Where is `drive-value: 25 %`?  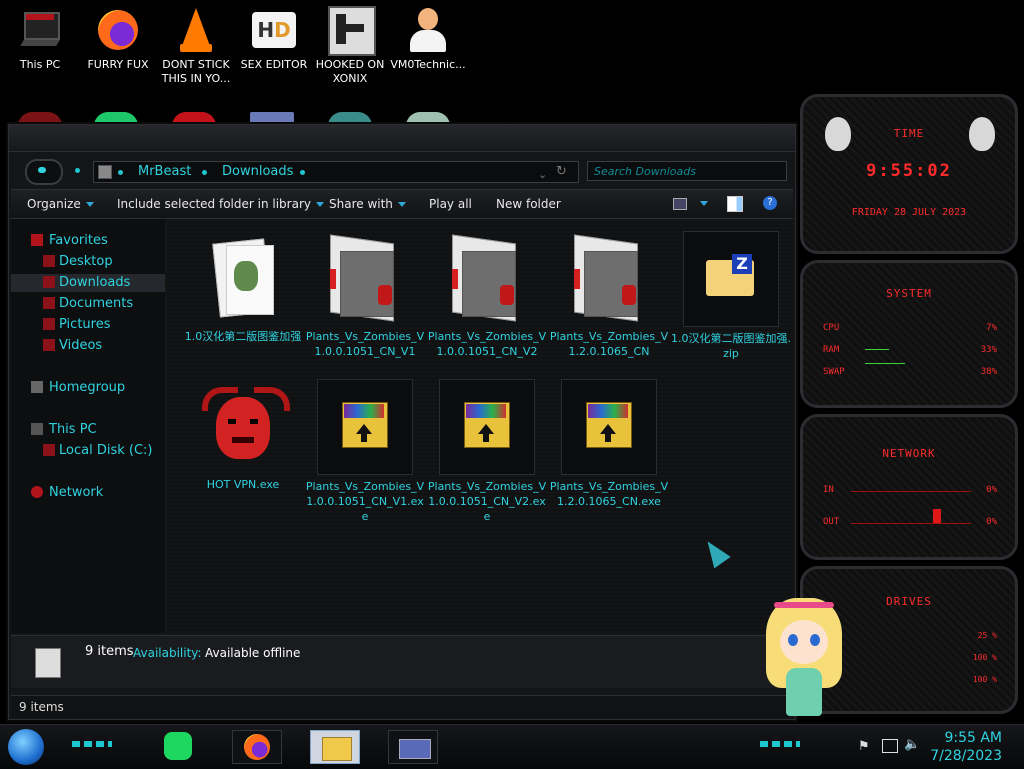
drive-value: 25 % is located at coordinates (987, 635).